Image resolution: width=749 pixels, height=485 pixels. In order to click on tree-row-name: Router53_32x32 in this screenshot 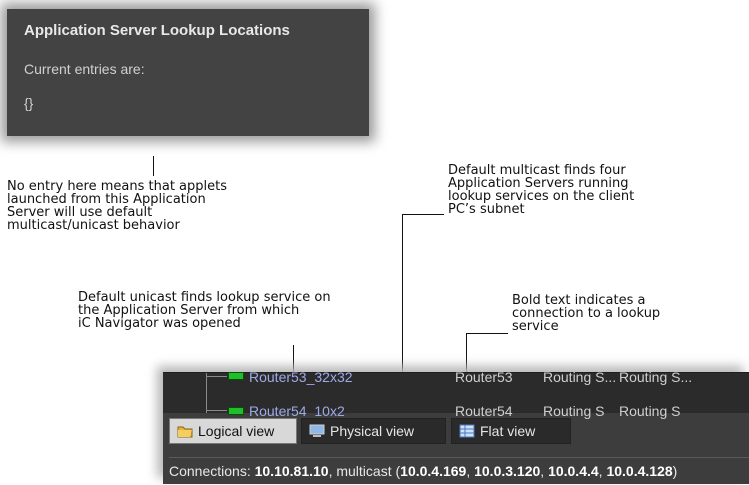, I will do `click(301, 377)`.